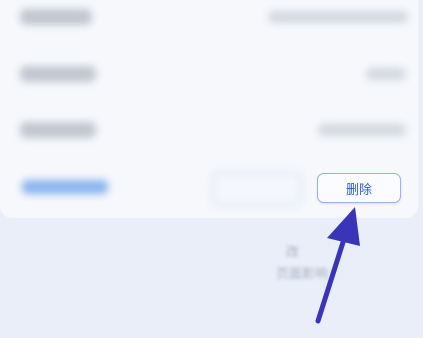 The height and width of the screenshot is (338, 423). Describe the element at coordinates (302, 274) in the screenshot. I see `footer-text-line-2: 页面影响` at that location.